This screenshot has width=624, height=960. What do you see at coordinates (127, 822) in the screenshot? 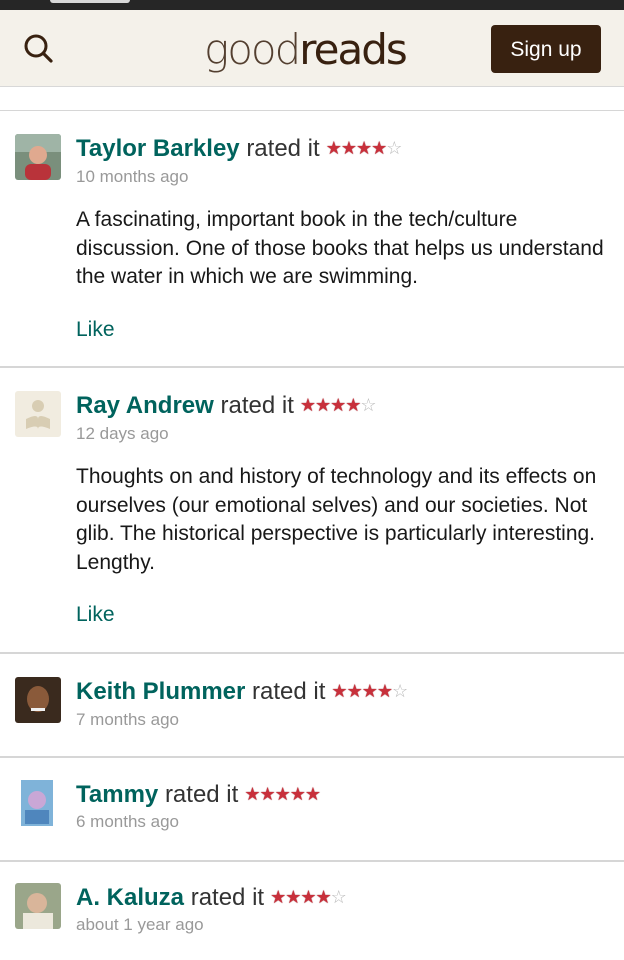
I see `review-date: 6 months ago` at bounding box center [127, 822].